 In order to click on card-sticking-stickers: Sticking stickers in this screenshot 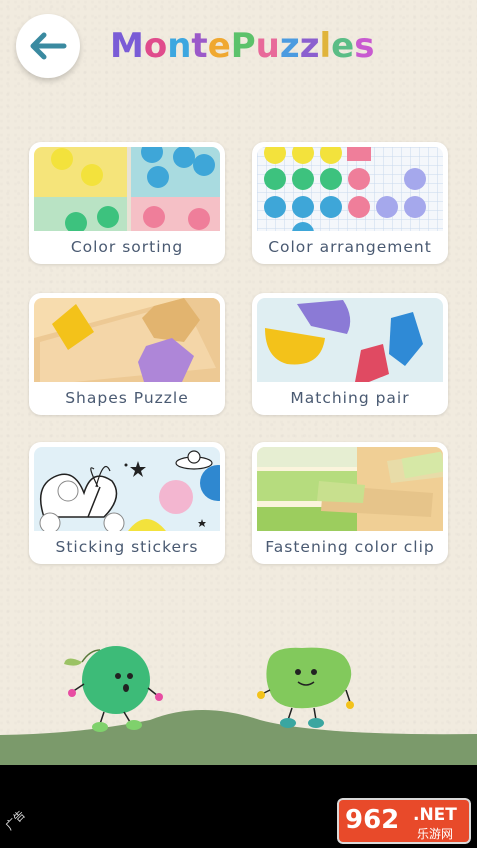, I will do `click(127, 503)`.